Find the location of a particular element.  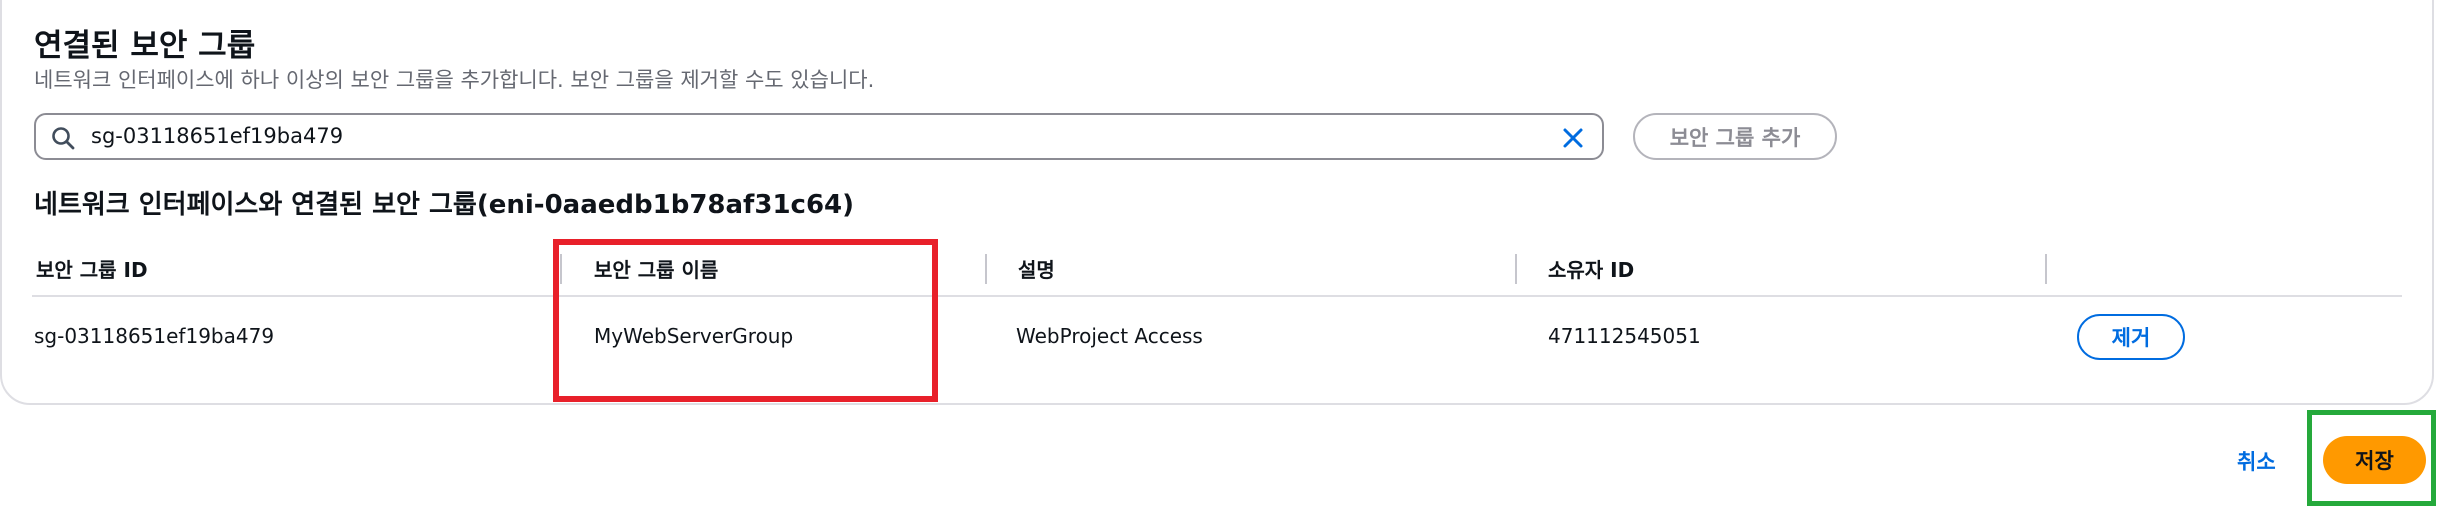

cell-description: WebProject Access is located at coordinates (1109, 336).